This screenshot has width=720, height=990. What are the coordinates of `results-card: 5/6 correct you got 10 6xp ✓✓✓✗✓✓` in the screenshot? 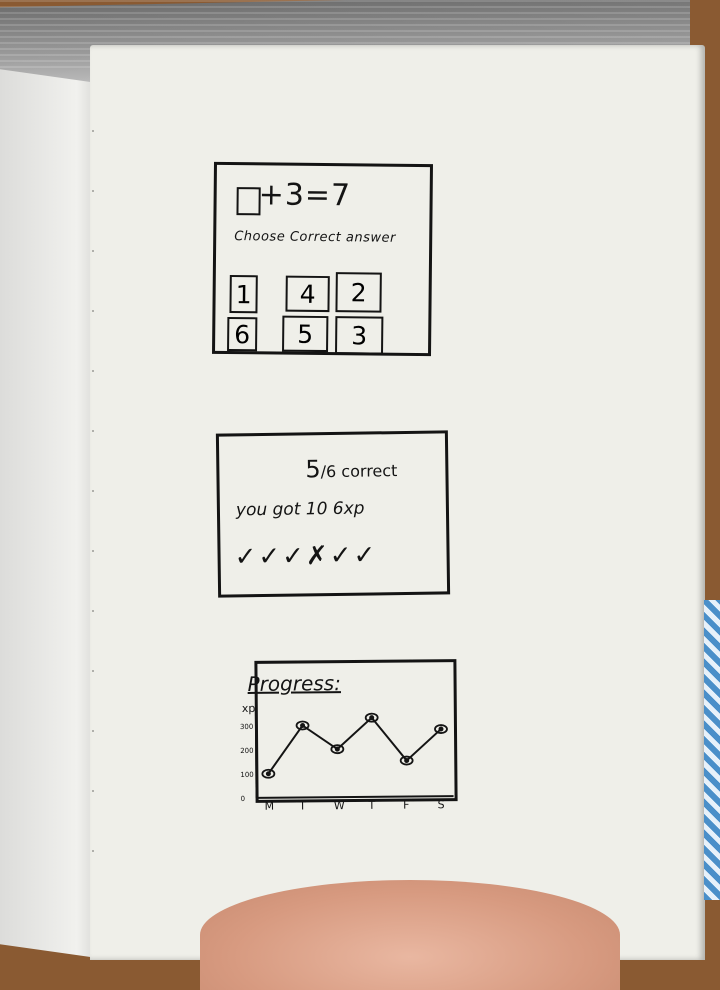 It's located at (333, 514).